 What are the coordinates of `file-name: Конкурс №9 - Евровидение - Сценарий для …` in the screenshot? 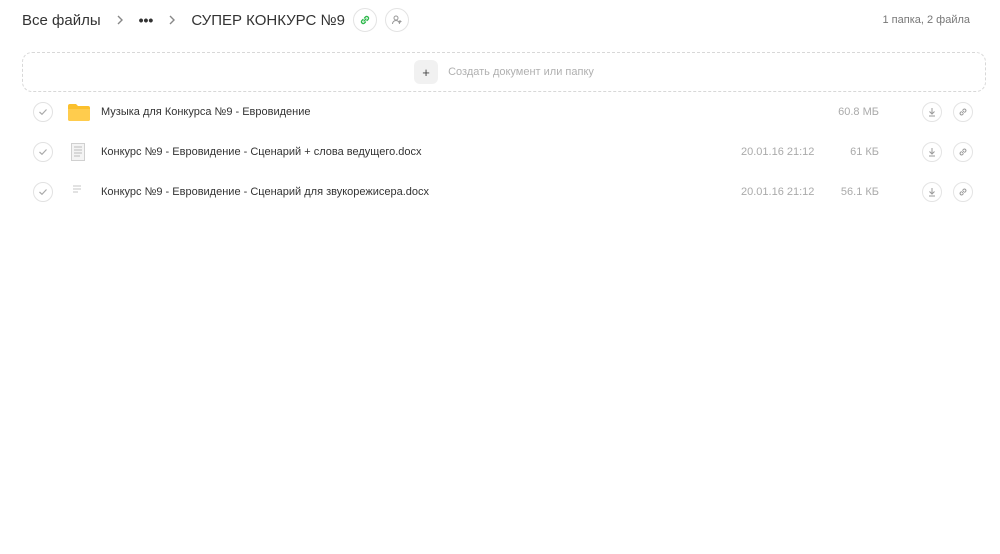 It's located at (265, 192).